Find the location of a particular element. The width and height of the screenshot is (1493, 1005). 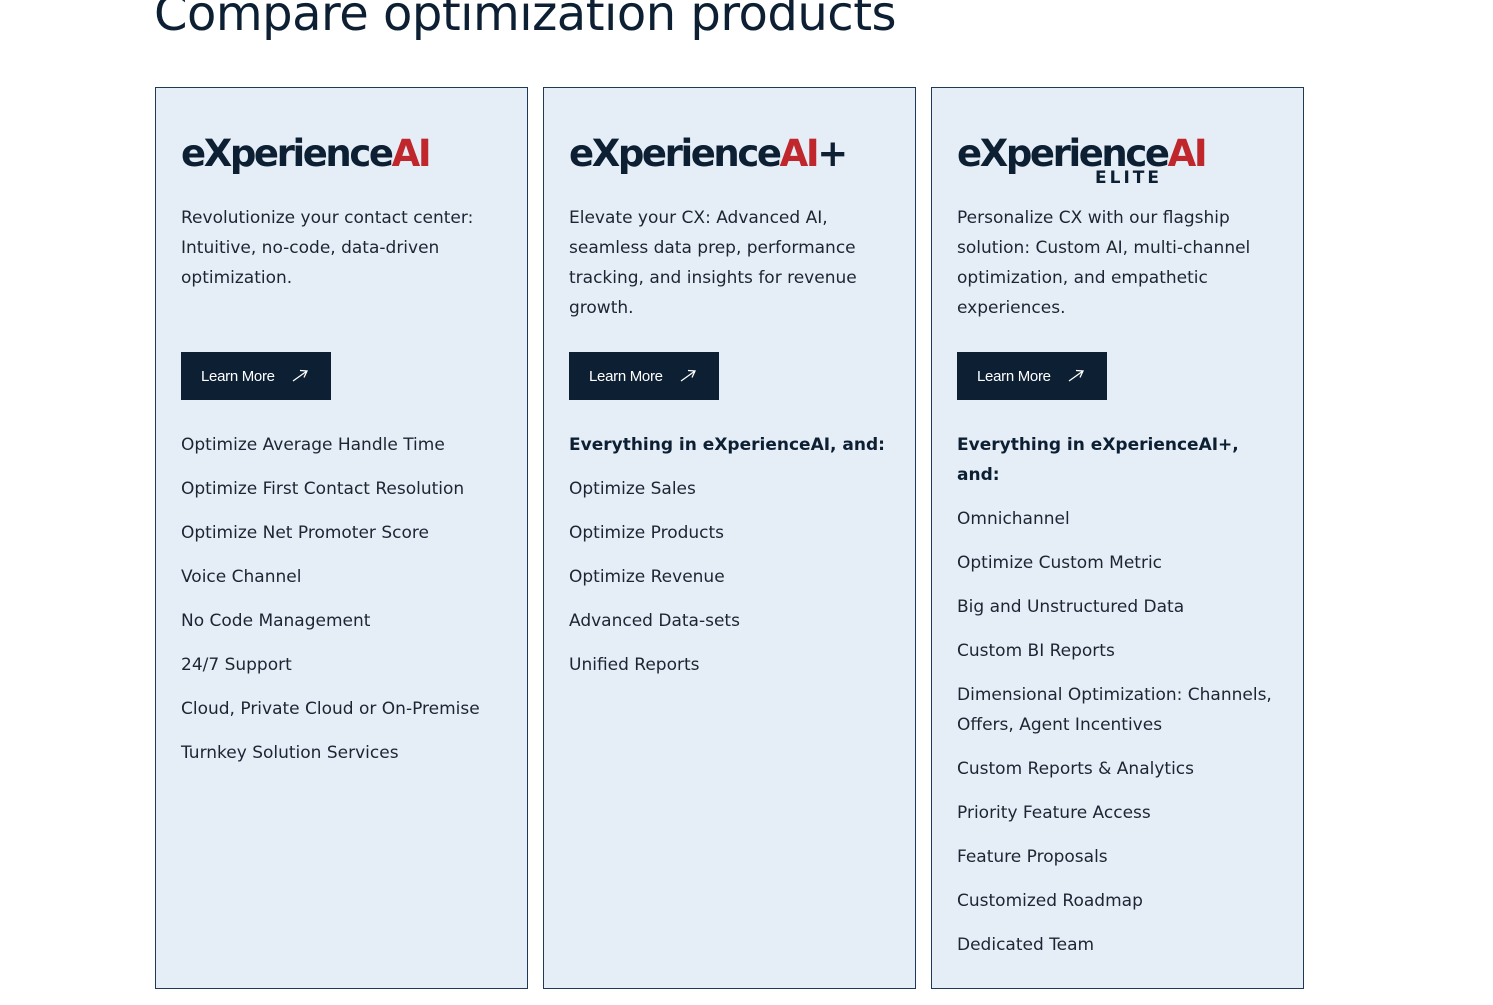

feature-item: Voice Channel is located at coordinates (241, 577).